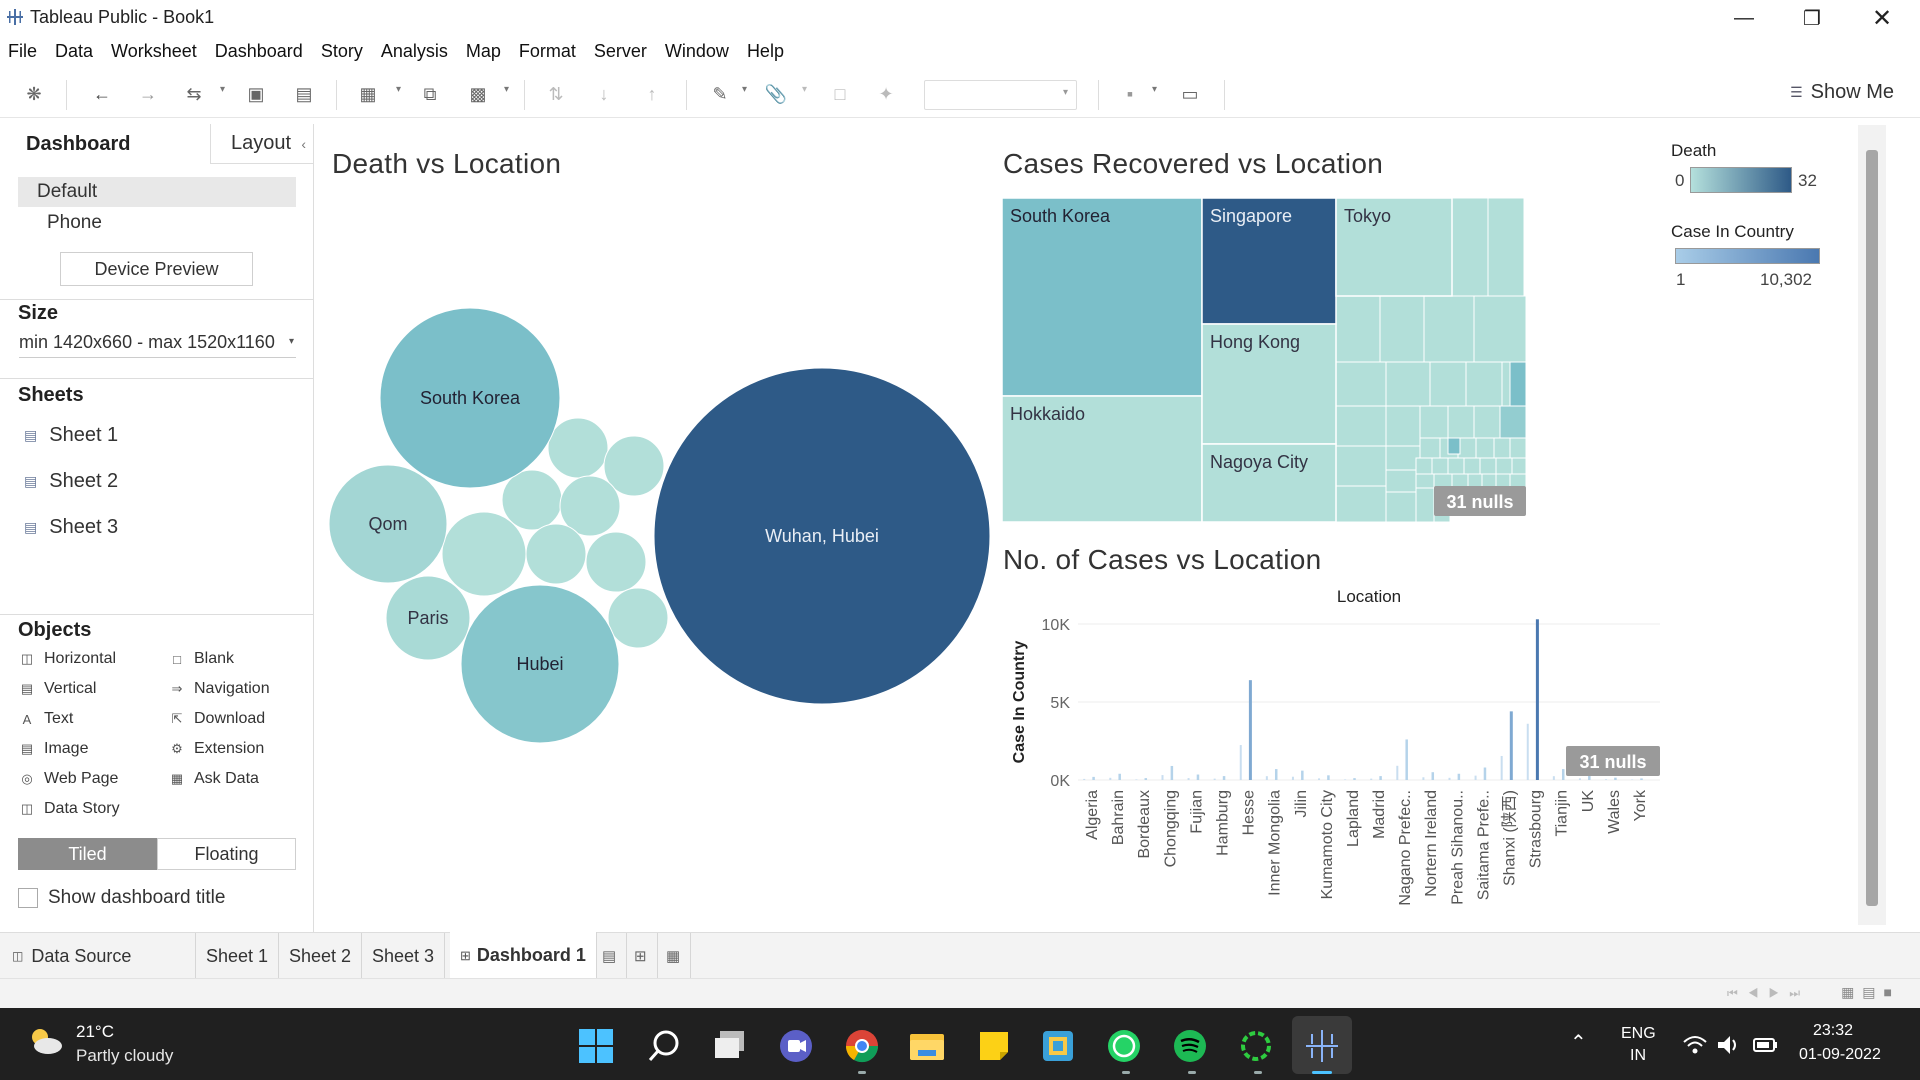  I want to click on new-data-source-icon: ▤, so click(304, 94).